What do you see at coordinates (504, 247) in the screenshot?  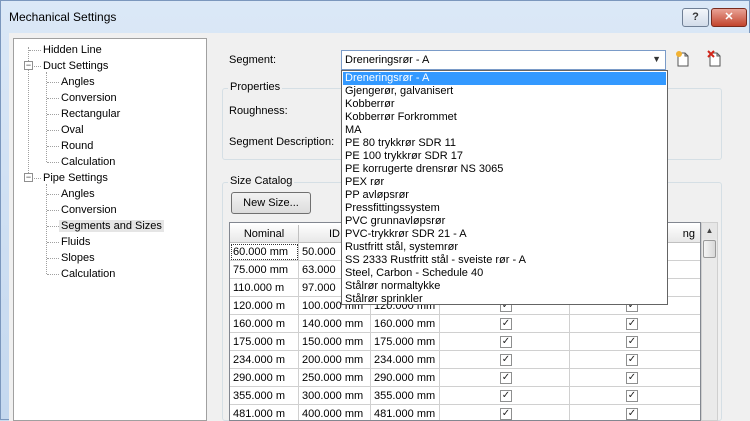 I see `dropdown-option: Rustfritt stål, systemrør` at bounding box center [504, 247].